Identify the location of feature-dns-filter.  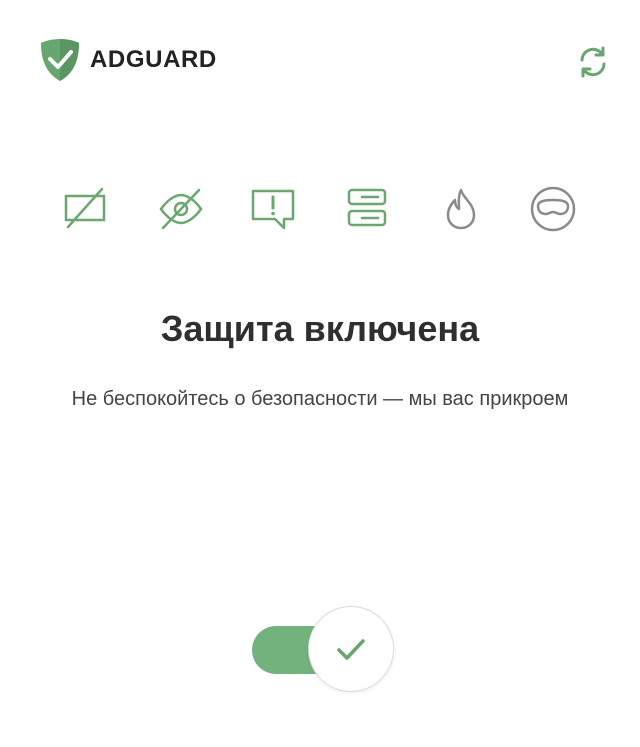
(367, 209).